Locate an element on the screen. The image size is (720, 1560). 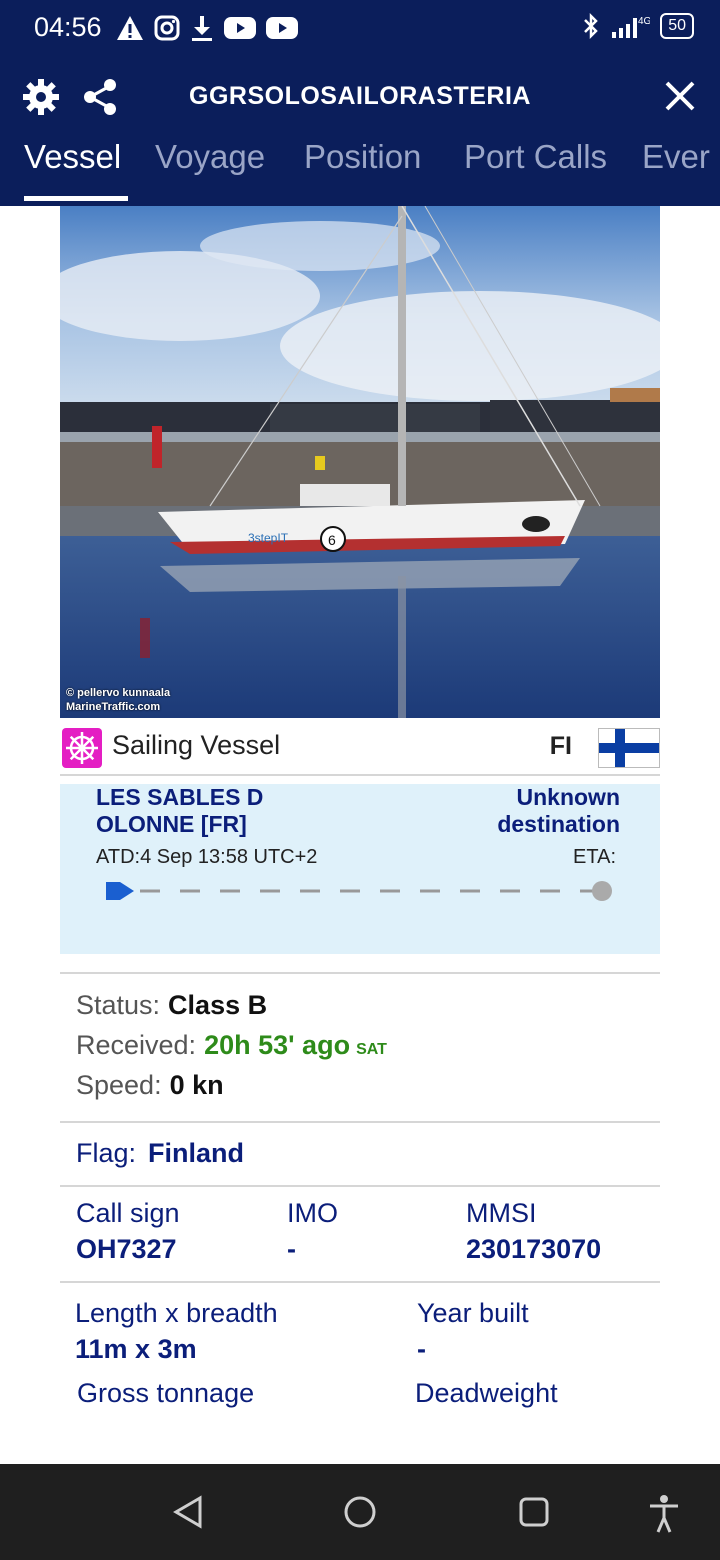
vessel-name-title: GGRSOLOSAILORASTERIA is located at coordinates (360, 96).